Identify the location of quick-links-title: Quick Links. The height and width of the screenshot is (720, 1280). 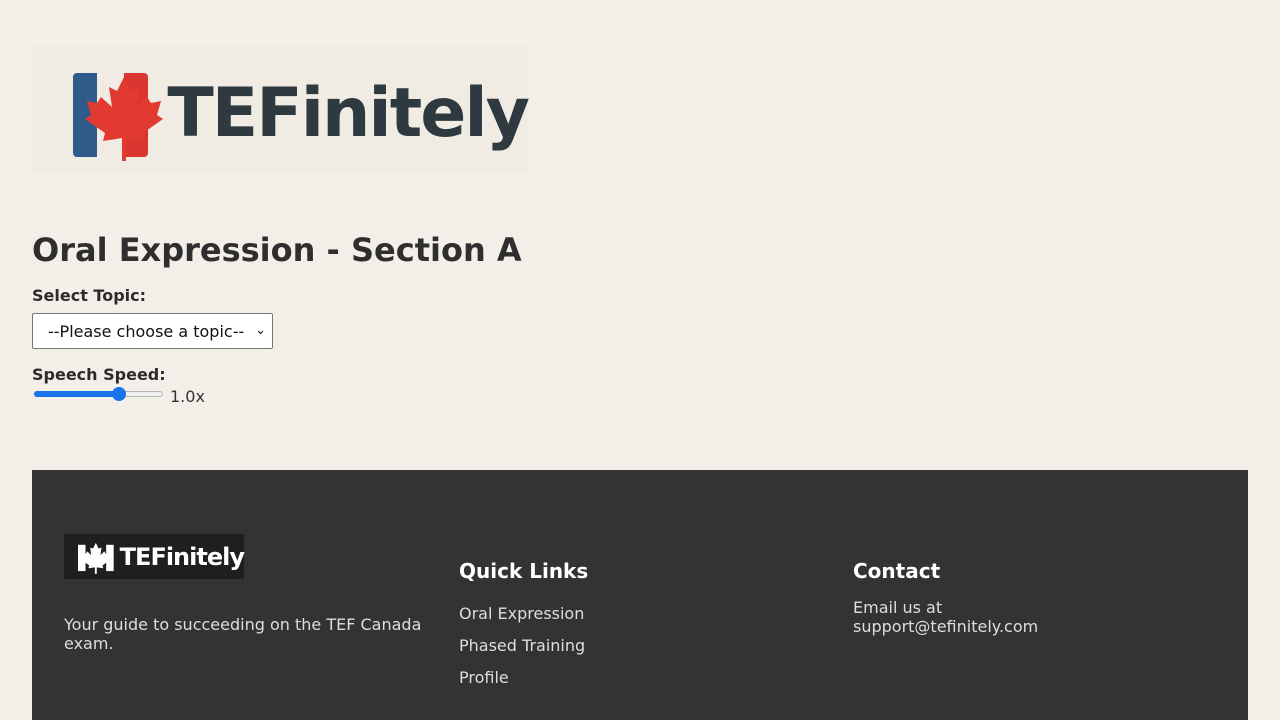
(524, 571).